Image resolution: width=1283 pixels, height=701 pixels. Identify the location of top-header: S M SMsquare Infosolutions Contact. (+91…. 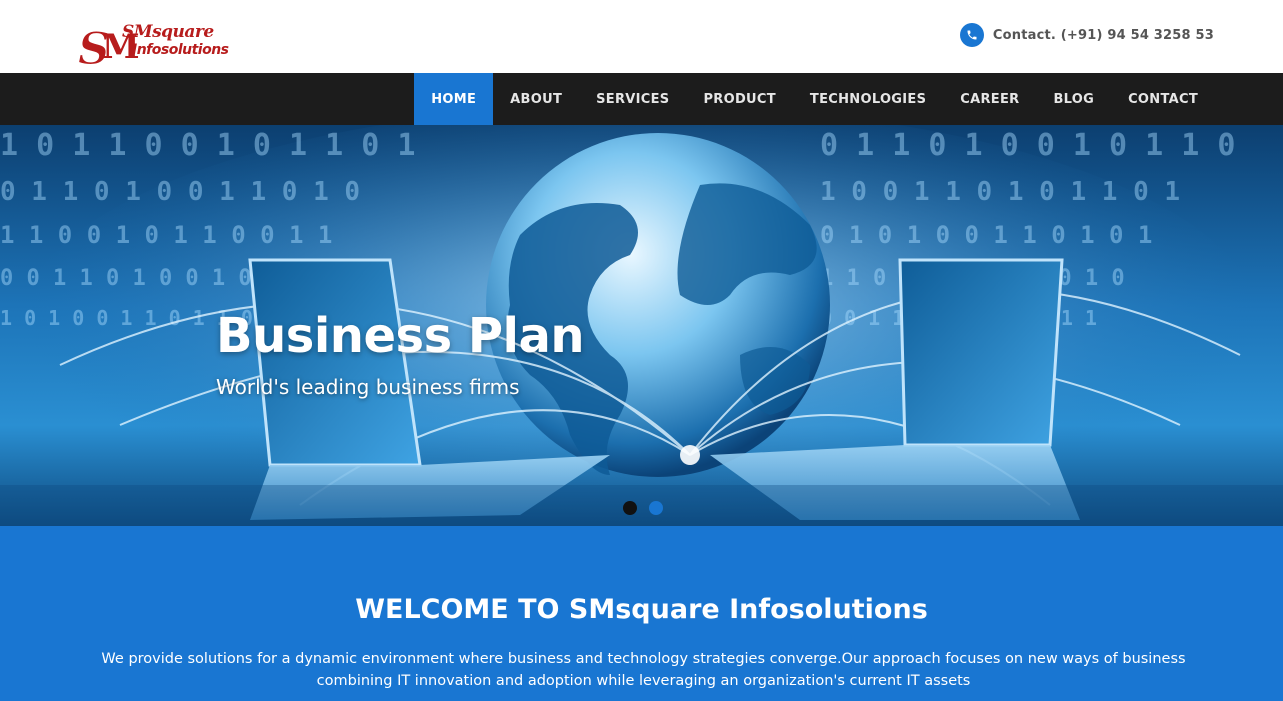
(641, 38).